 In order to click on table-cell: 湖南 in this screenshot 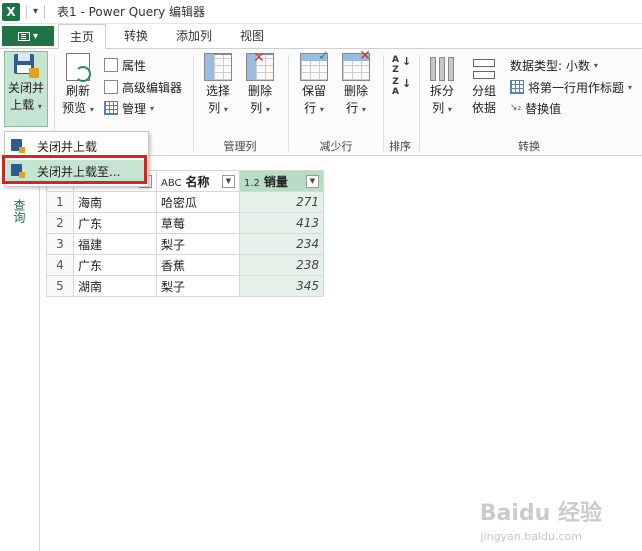, I will do `click(115, 286)`.